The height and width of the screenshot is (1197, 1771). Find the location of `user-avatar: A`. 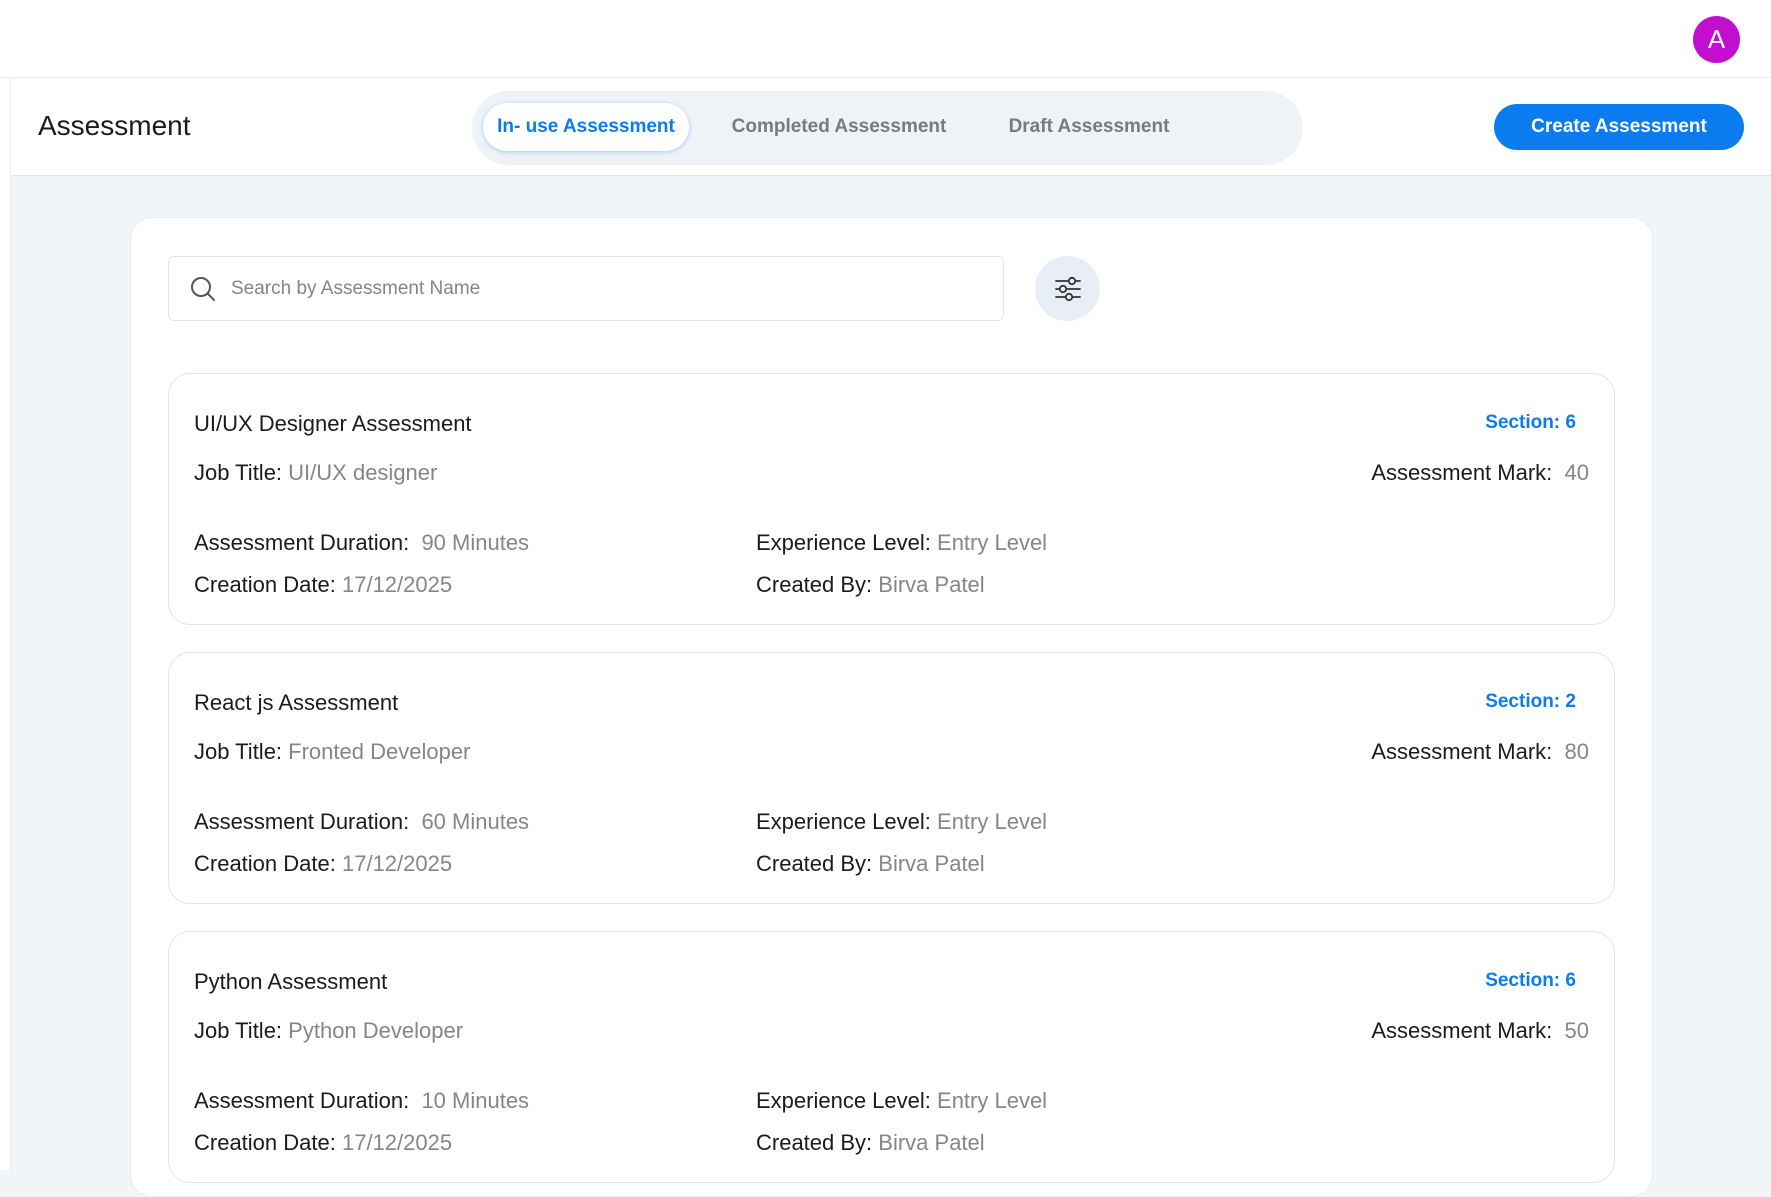

user-avatar: A is located at coordinates (1716, 39).